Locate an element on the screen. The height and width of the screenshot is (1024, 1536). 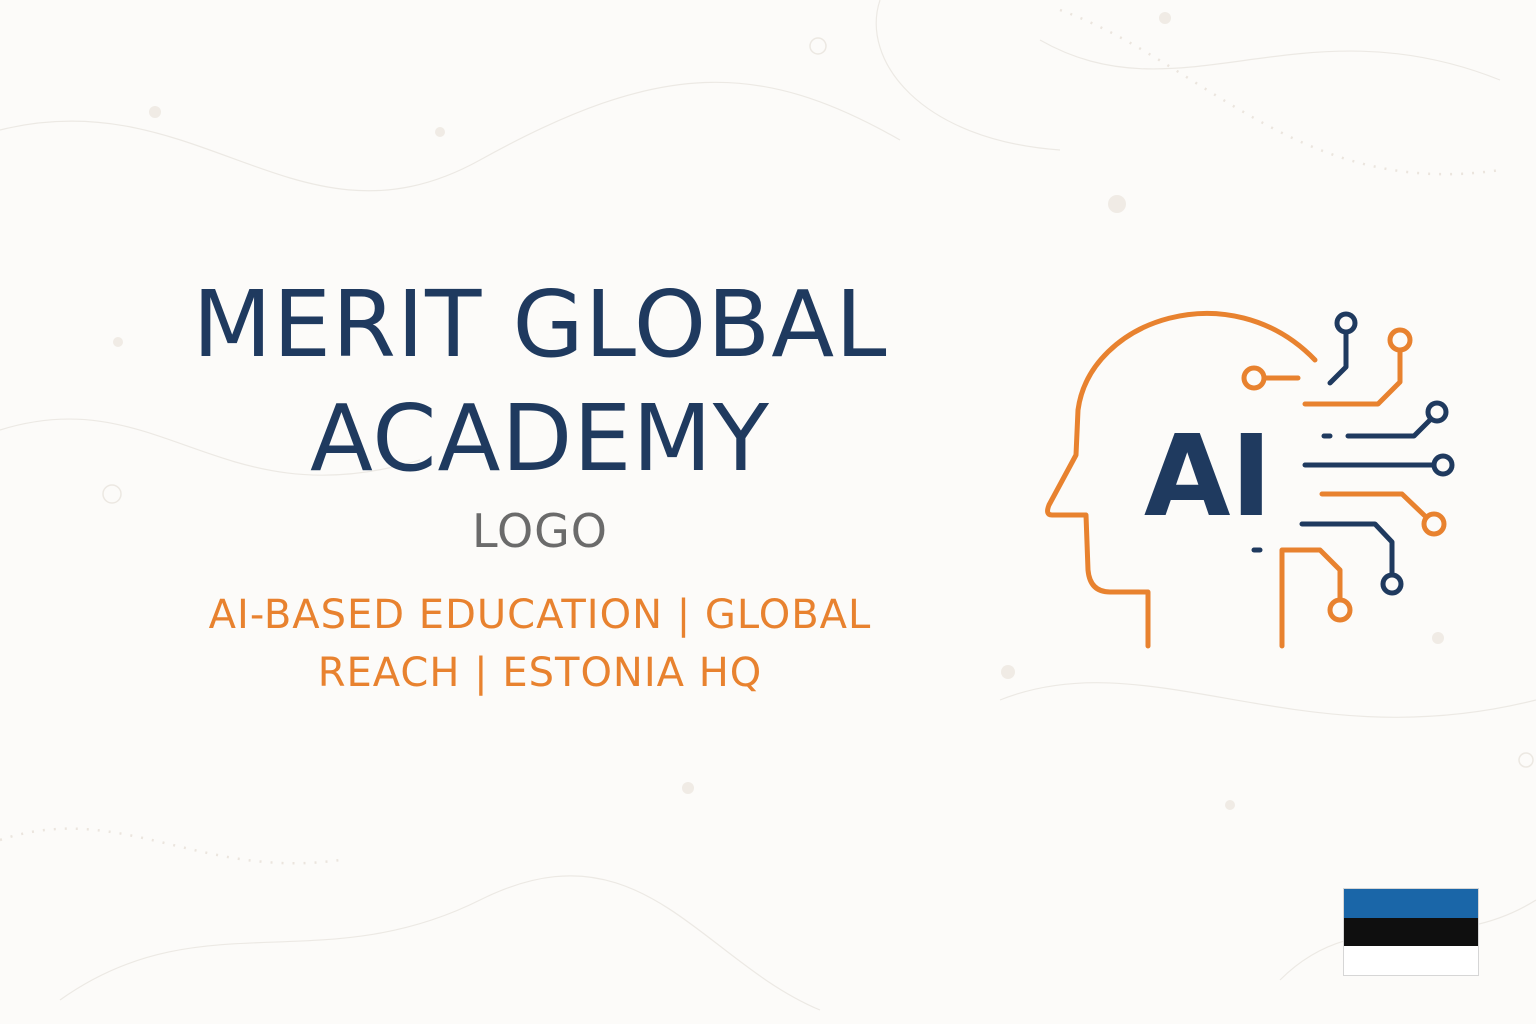
flag-stripe-white is located at coordinates (1411, 960).